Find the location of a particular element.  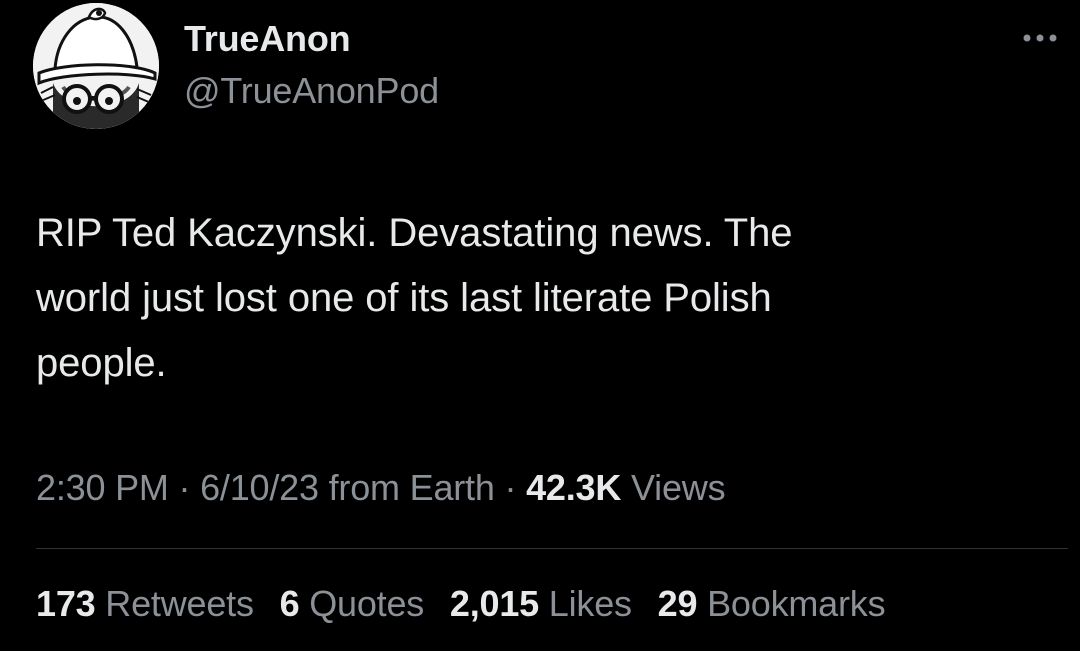

author-handle: @TrueAnonPod is located at coordinates (311, 91).